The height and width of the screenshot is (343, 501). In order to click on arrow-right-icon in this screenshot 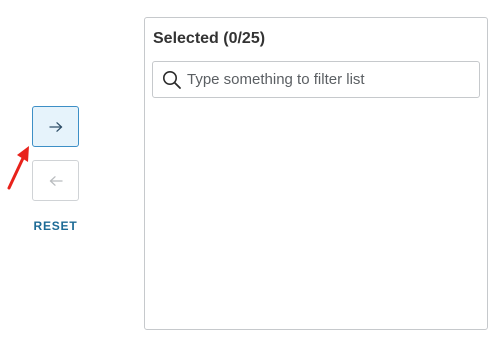, I will do `click(55, 126)`.